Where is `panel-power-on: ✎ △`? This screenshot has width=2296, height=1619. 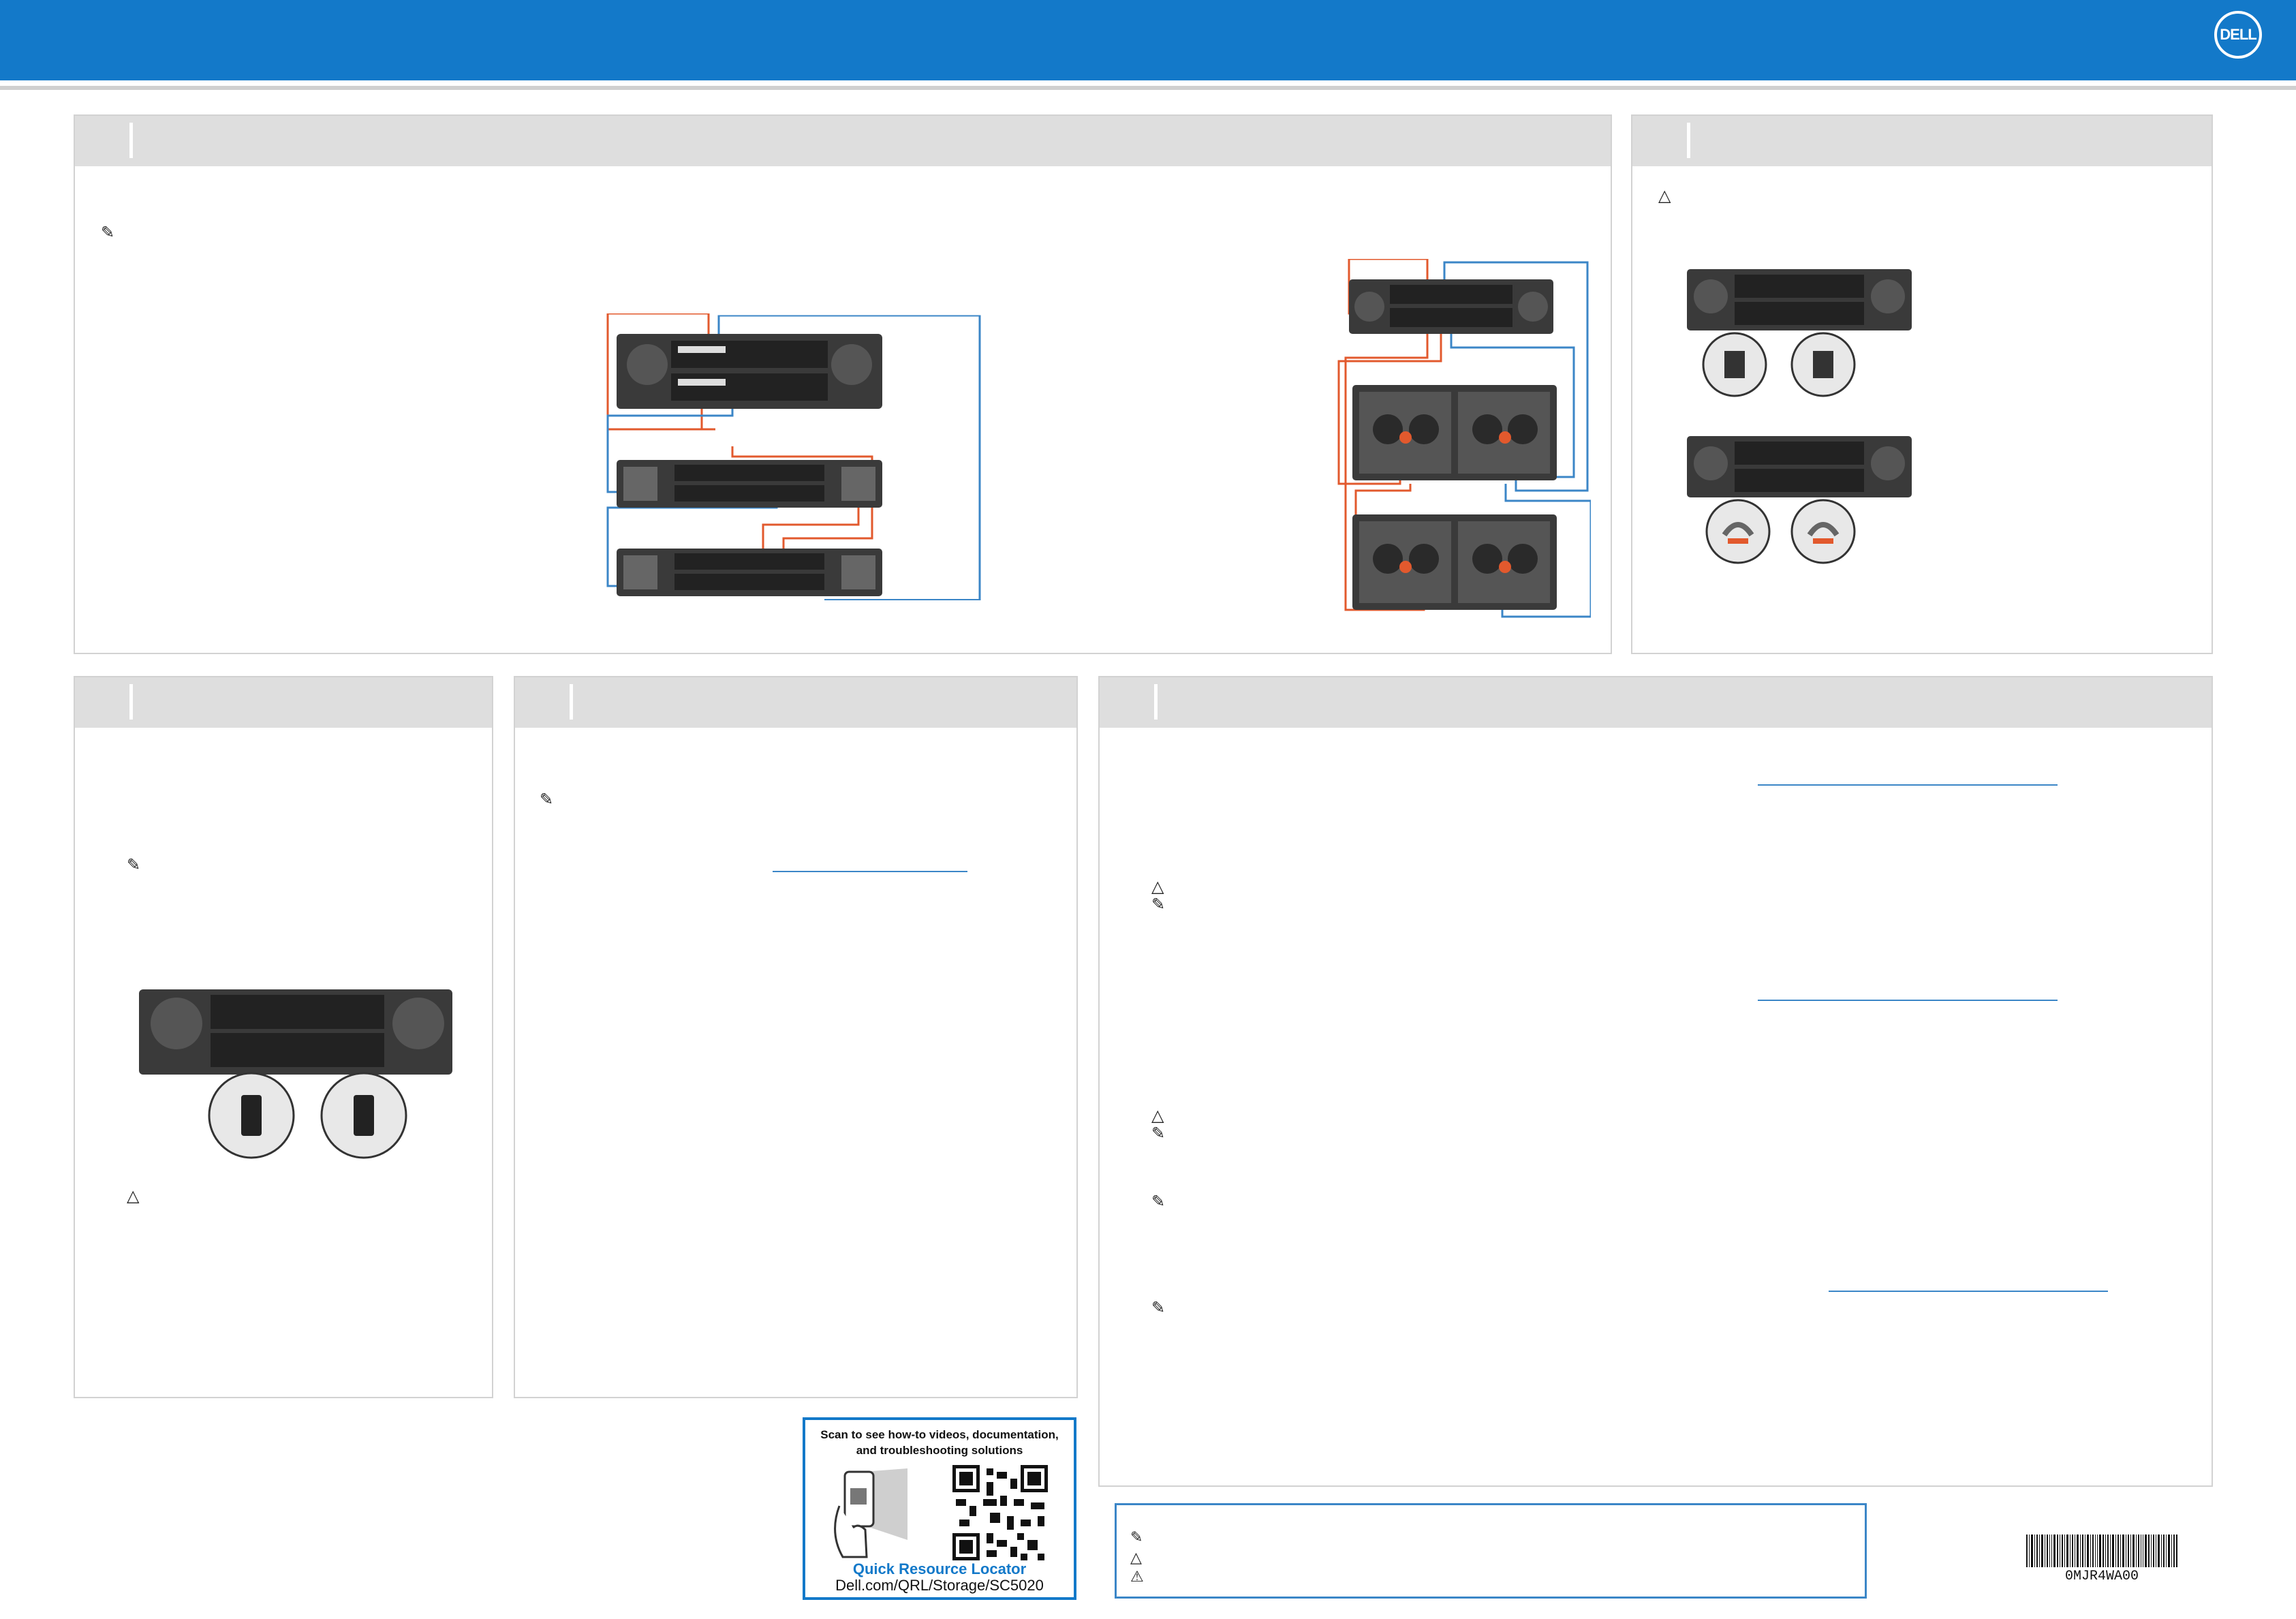 panel-power-on: ✎ △ is located at coordinates (284, 1037).